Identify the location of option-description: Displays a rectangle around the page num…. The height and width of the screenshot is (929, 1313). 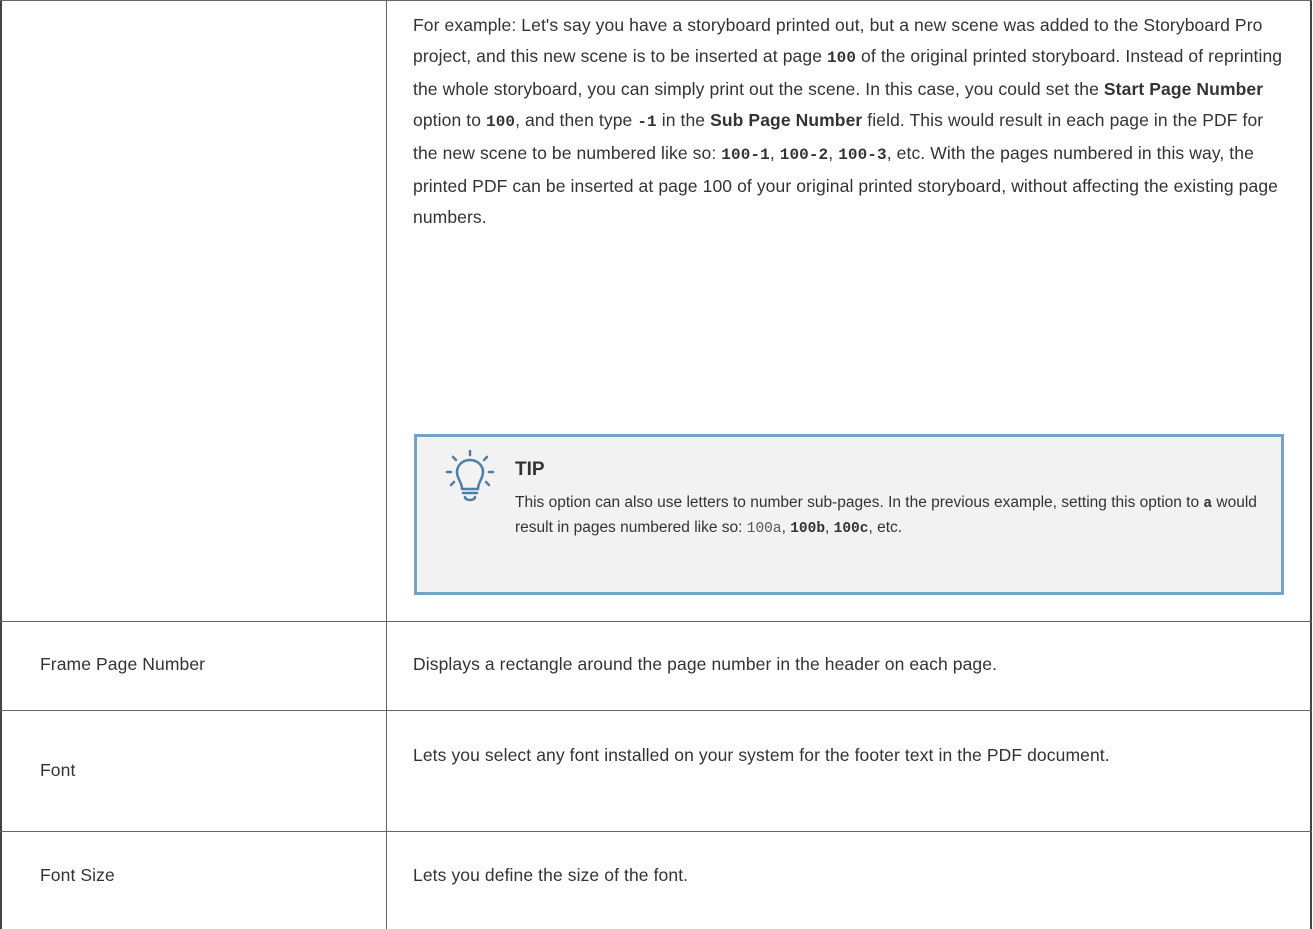
(705, 664).